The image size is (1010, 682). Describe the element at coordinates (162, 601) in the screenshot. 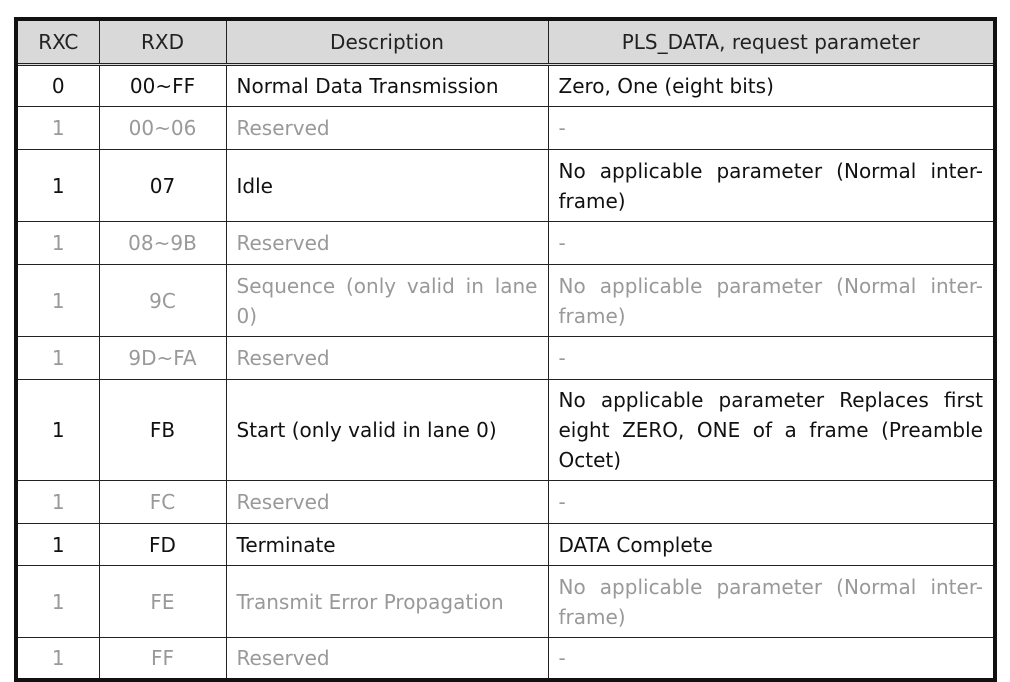

I see `cell-rxd: FE` at that location.